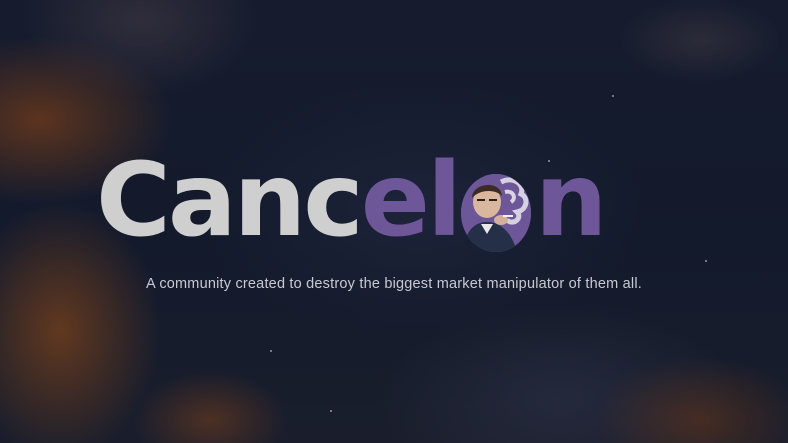  I want to click on logo-text-light: Canc, so click(230, 200).